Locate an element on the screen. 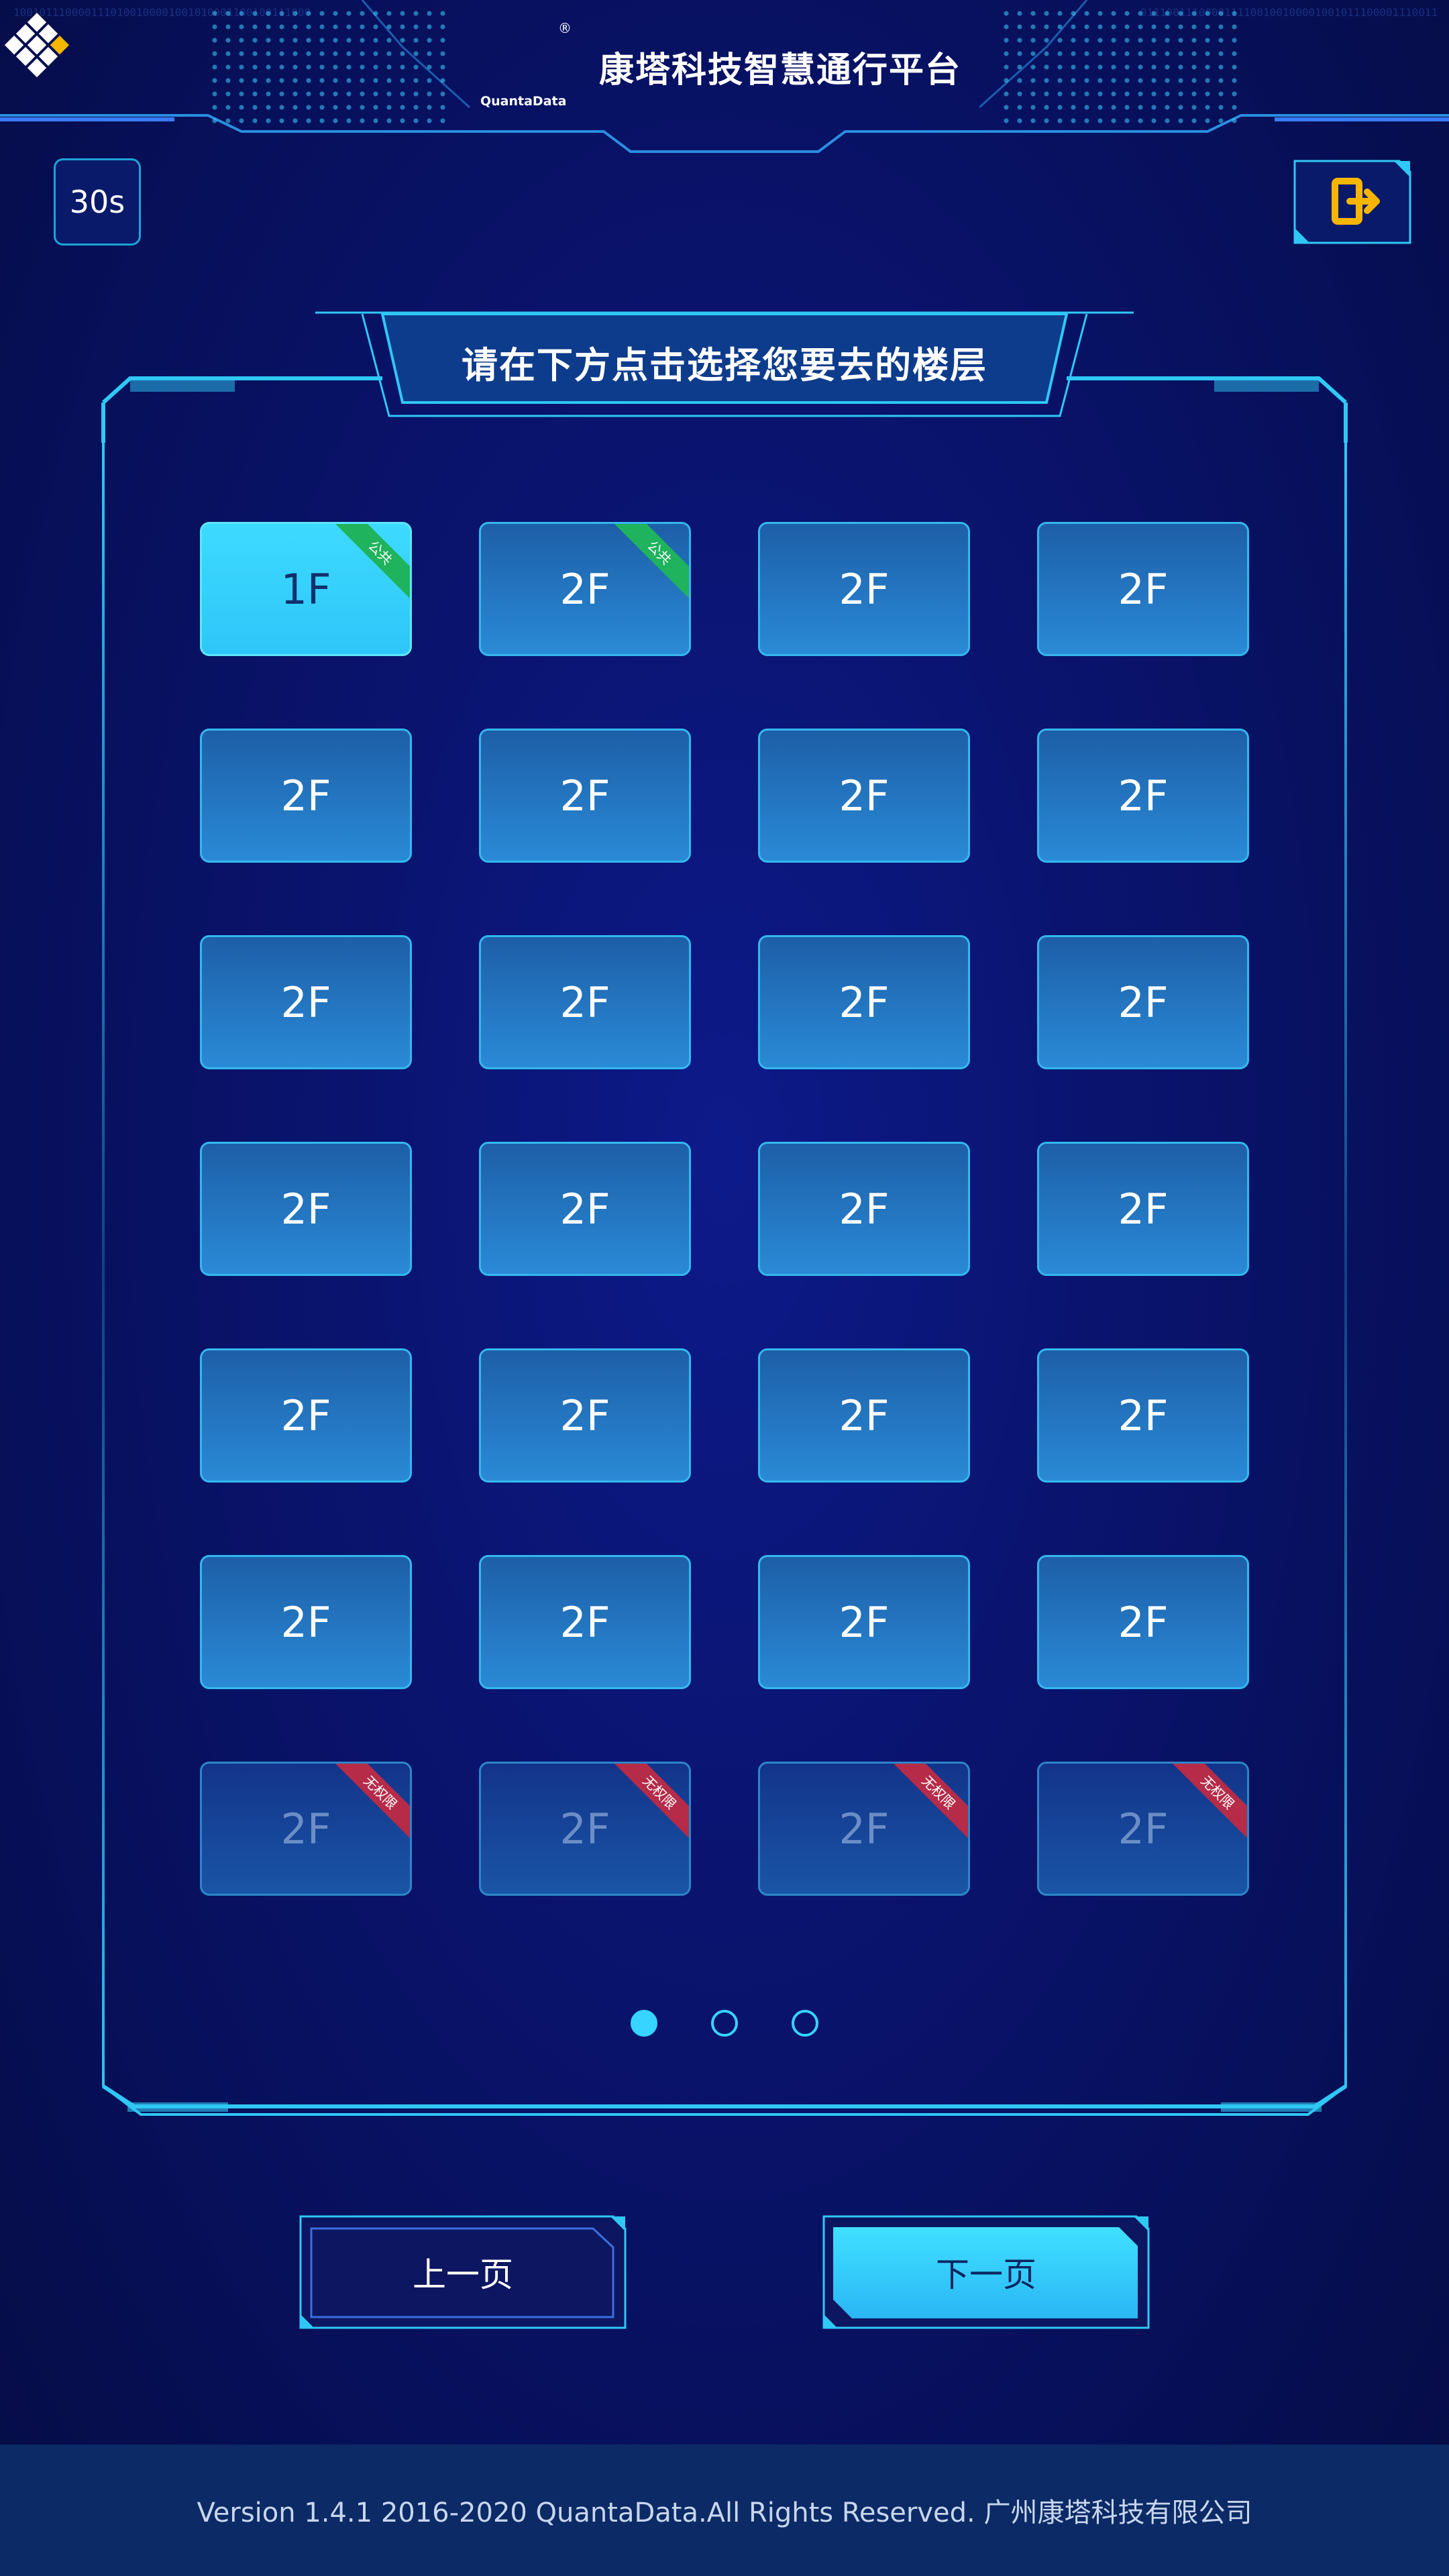 This screenshot has height=2576, width=1449. prev-page-button: 上一页 is located at coordinates (463, 2272).